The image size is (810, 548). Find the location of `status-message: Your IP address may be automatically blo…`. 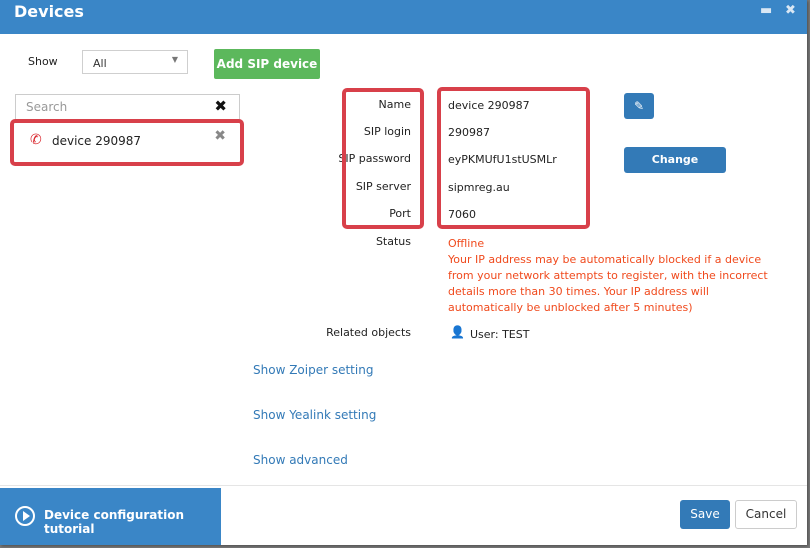

status-message: Your IP address may be automatically blo… is located at coordinates (608, 283).